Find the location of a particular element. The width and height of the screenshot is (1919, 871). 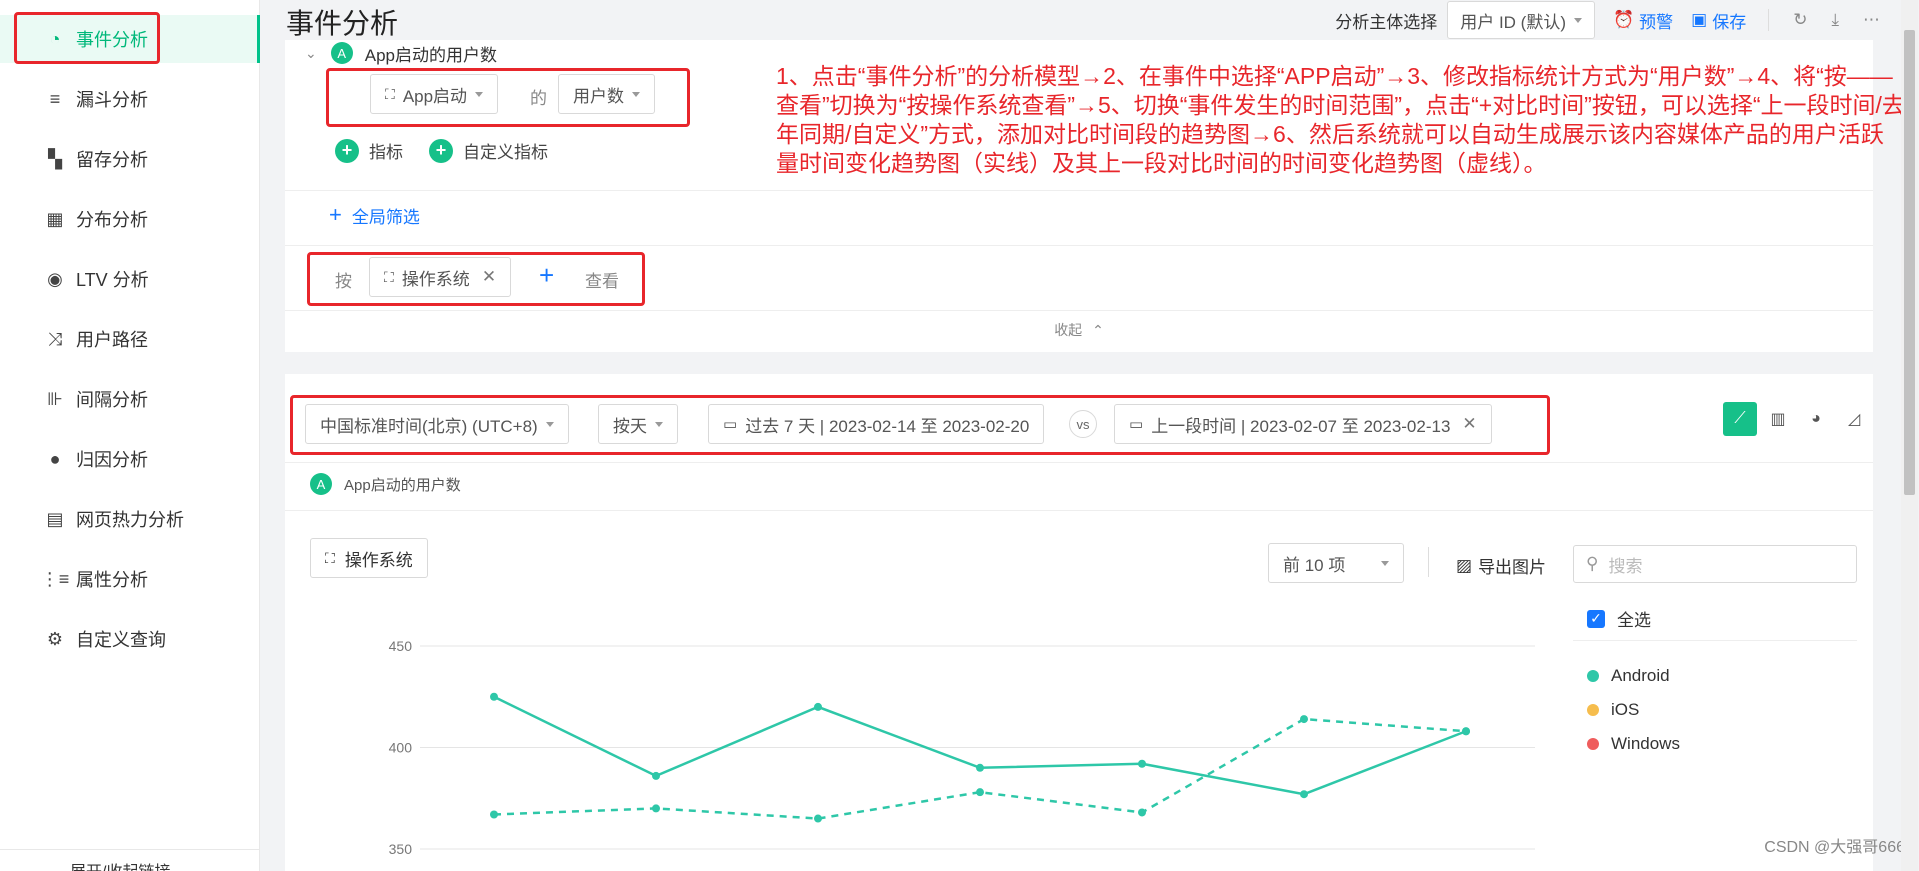

alert-button: ⏰ 预警 is located at coordinates (1643, 20).